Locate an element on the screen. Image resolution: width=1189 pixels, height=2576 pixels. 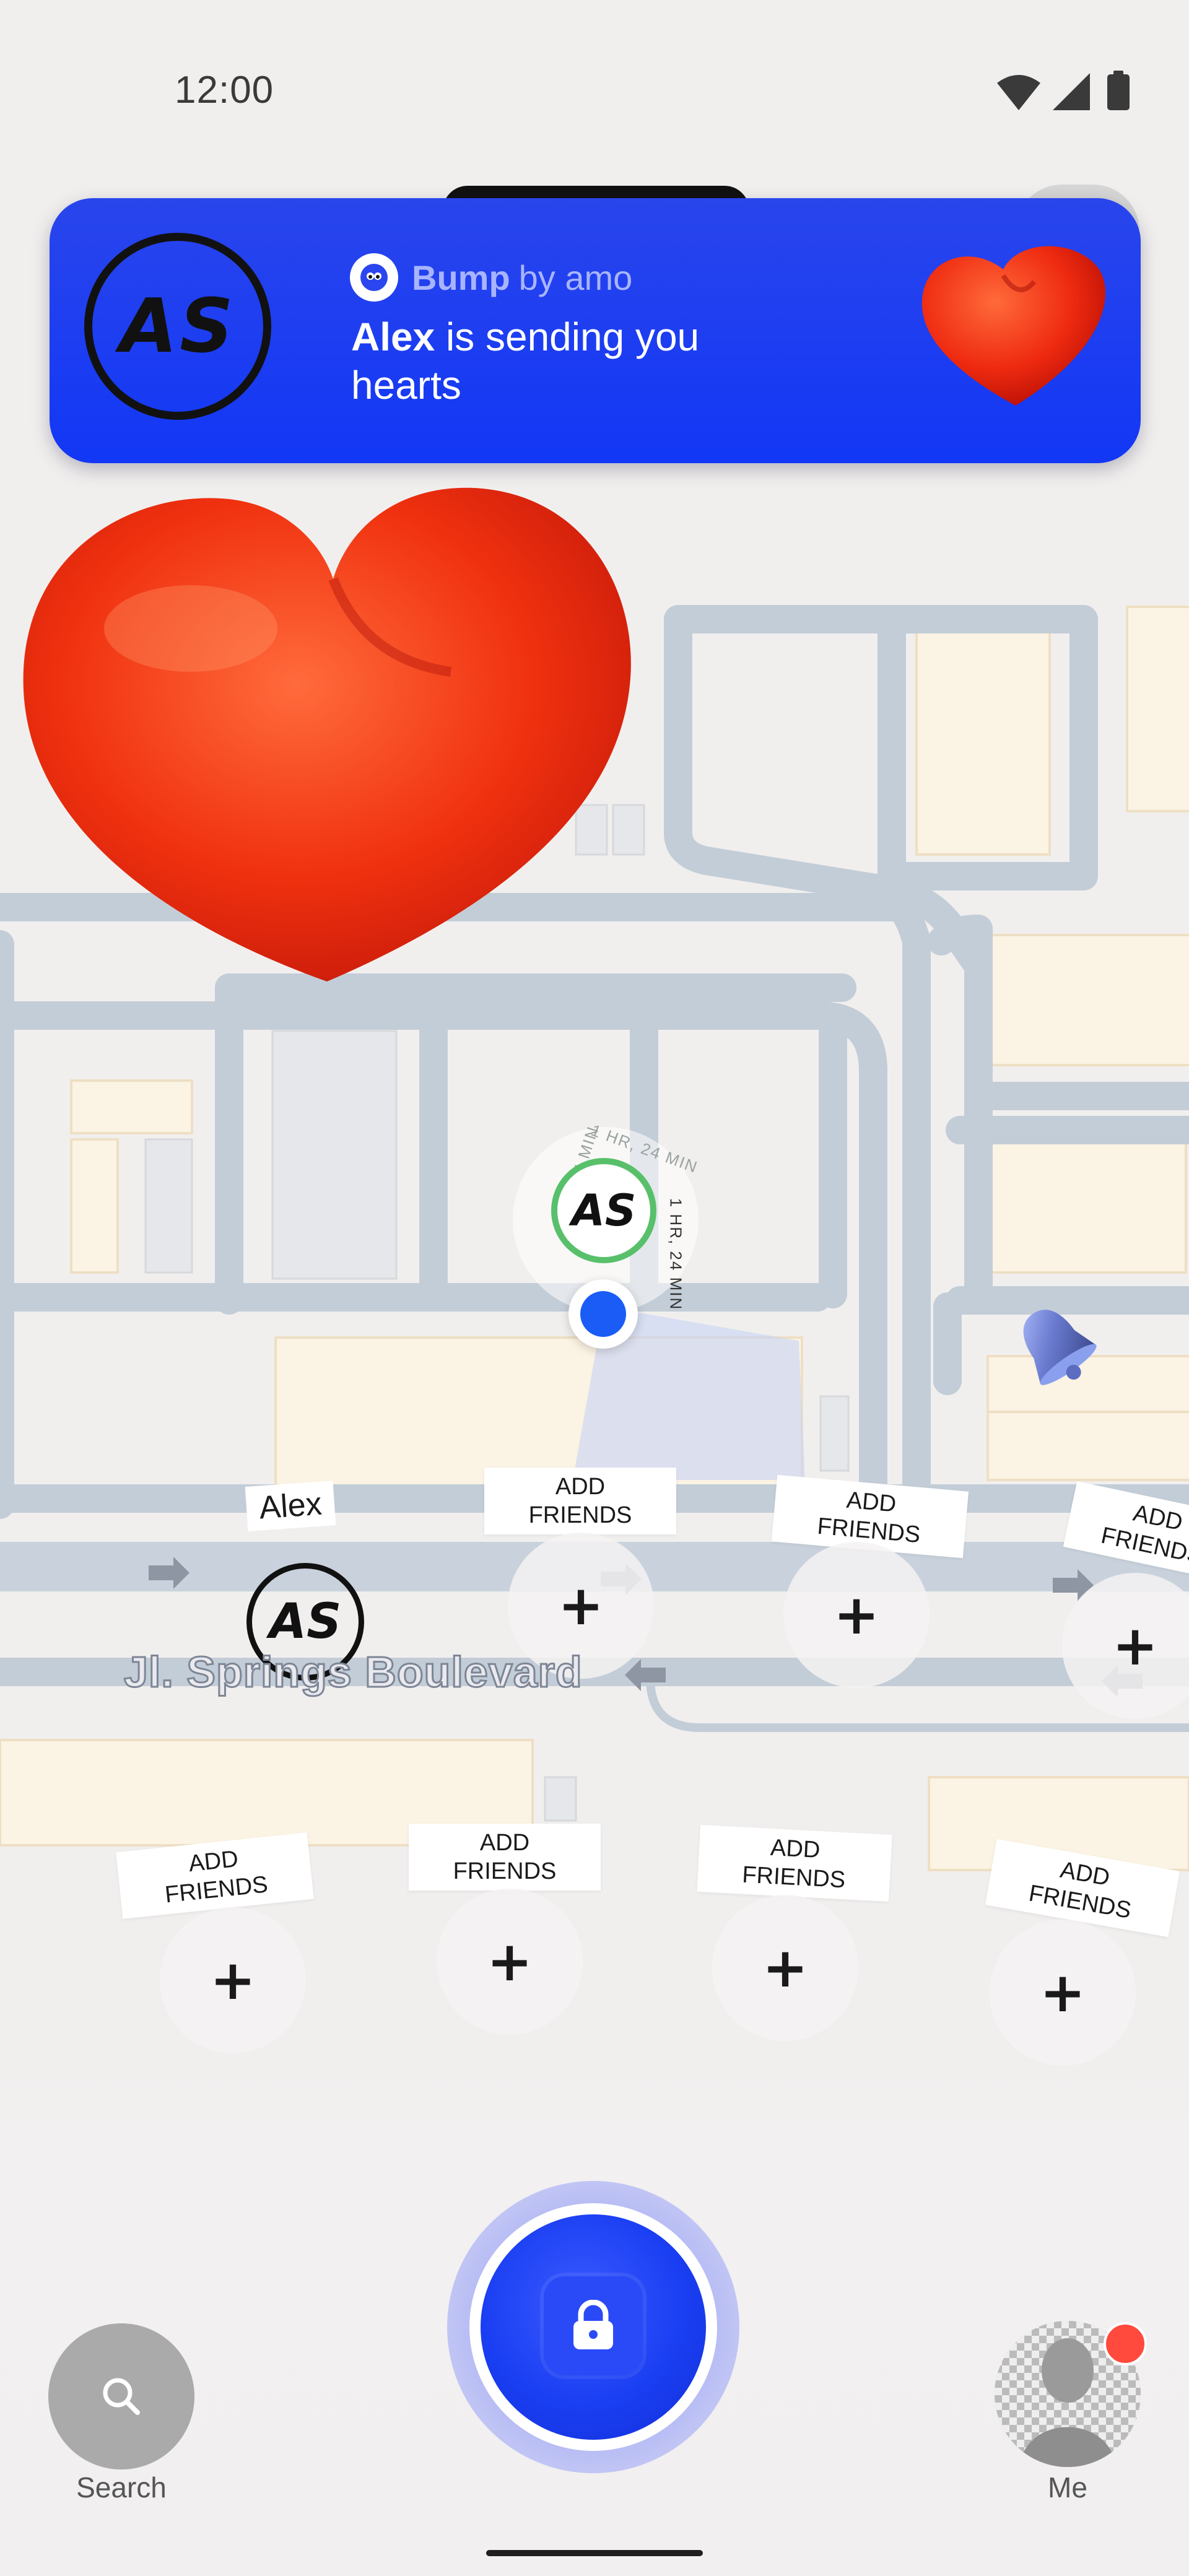
sender-avatar: AS is located at coordinates (177, 326).